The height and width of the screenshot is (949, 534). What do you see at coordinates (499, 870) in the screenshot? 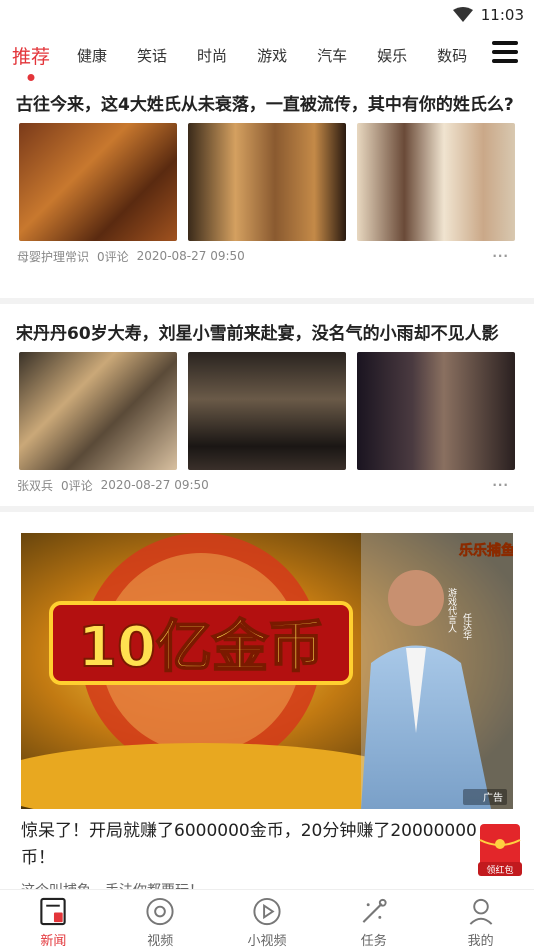
I see `red-packet-label: 领红包` at bounding box center [499, 870].